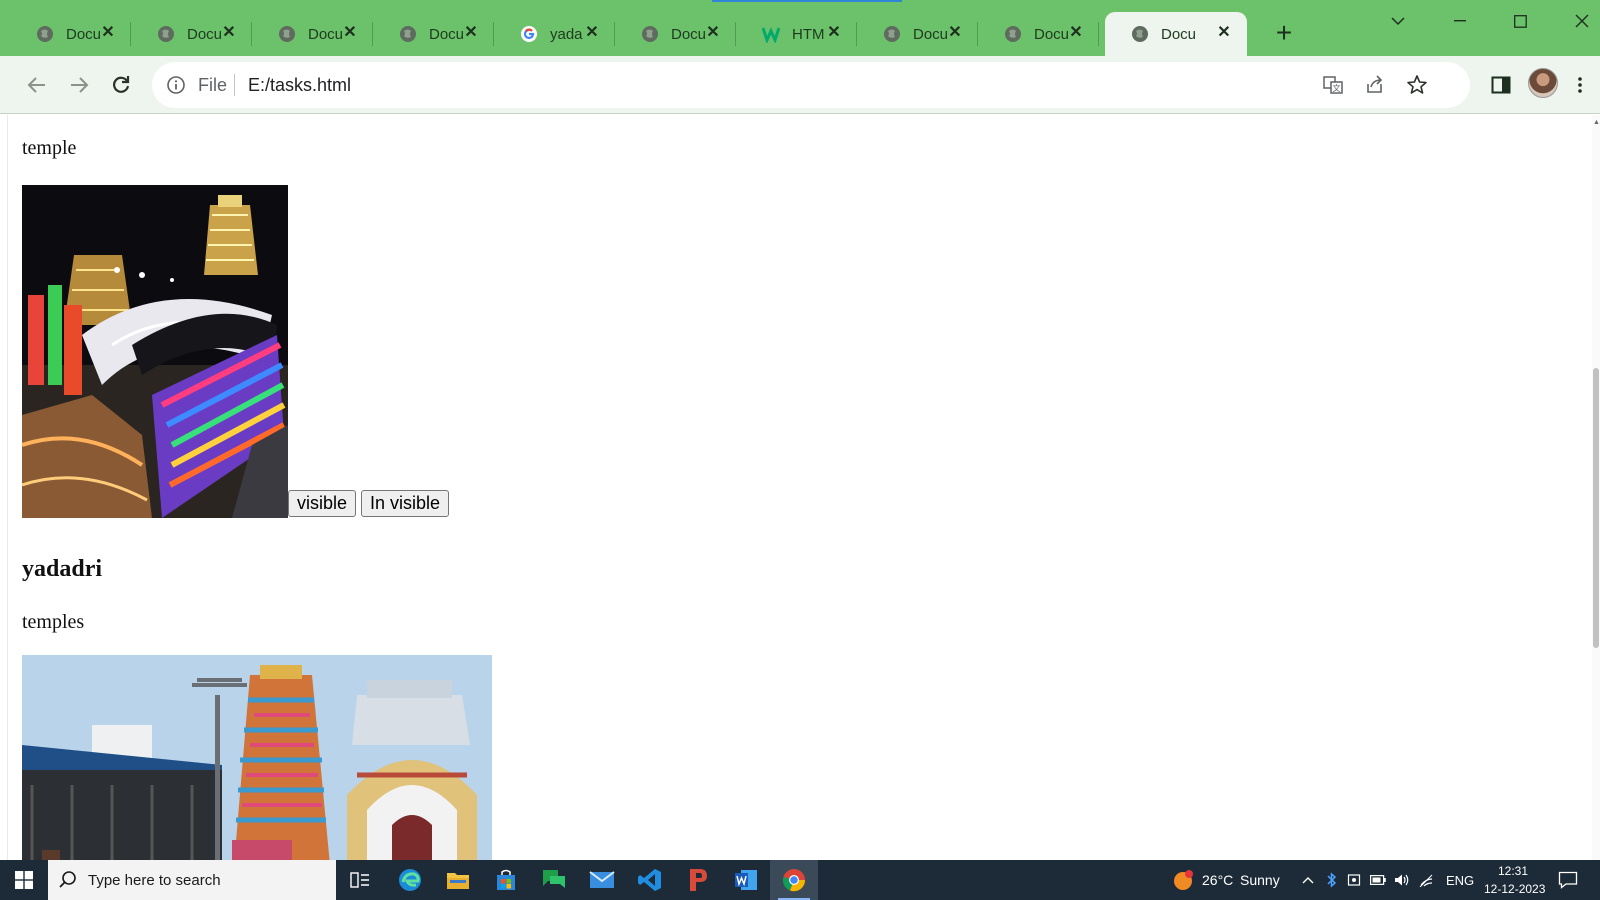  I want to click on wifi-icon, so click(1426, 880).